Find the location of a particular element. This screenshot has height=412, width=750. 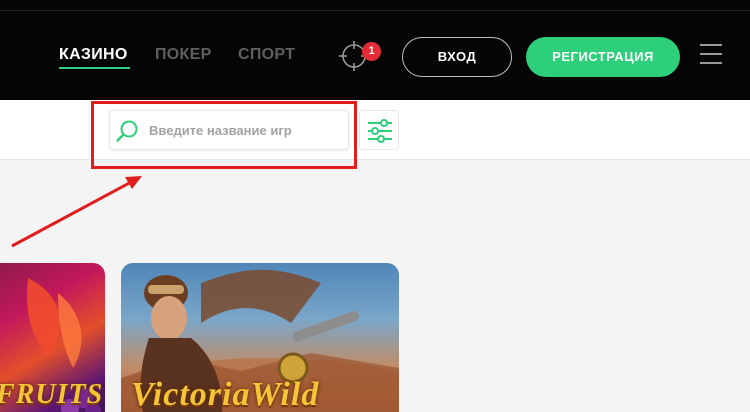

game-card-fruits: FRUITS is located at coordinates (52, 337).